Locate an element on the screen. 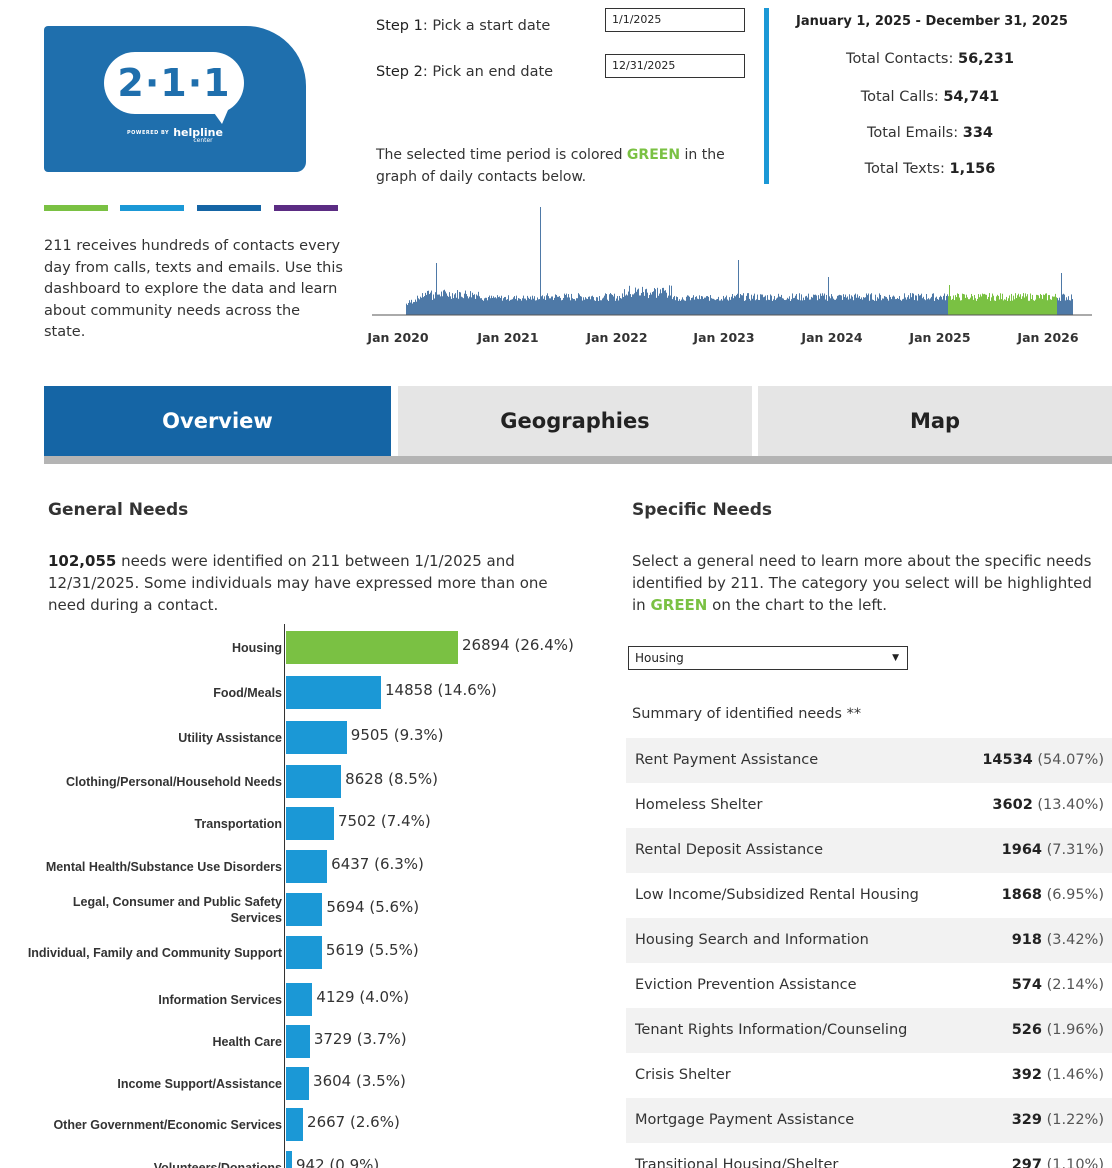 This screenshot has height=1168, width=1112. bar-value-label: 9505 (9.3%) is located at coordinates (397, 735).